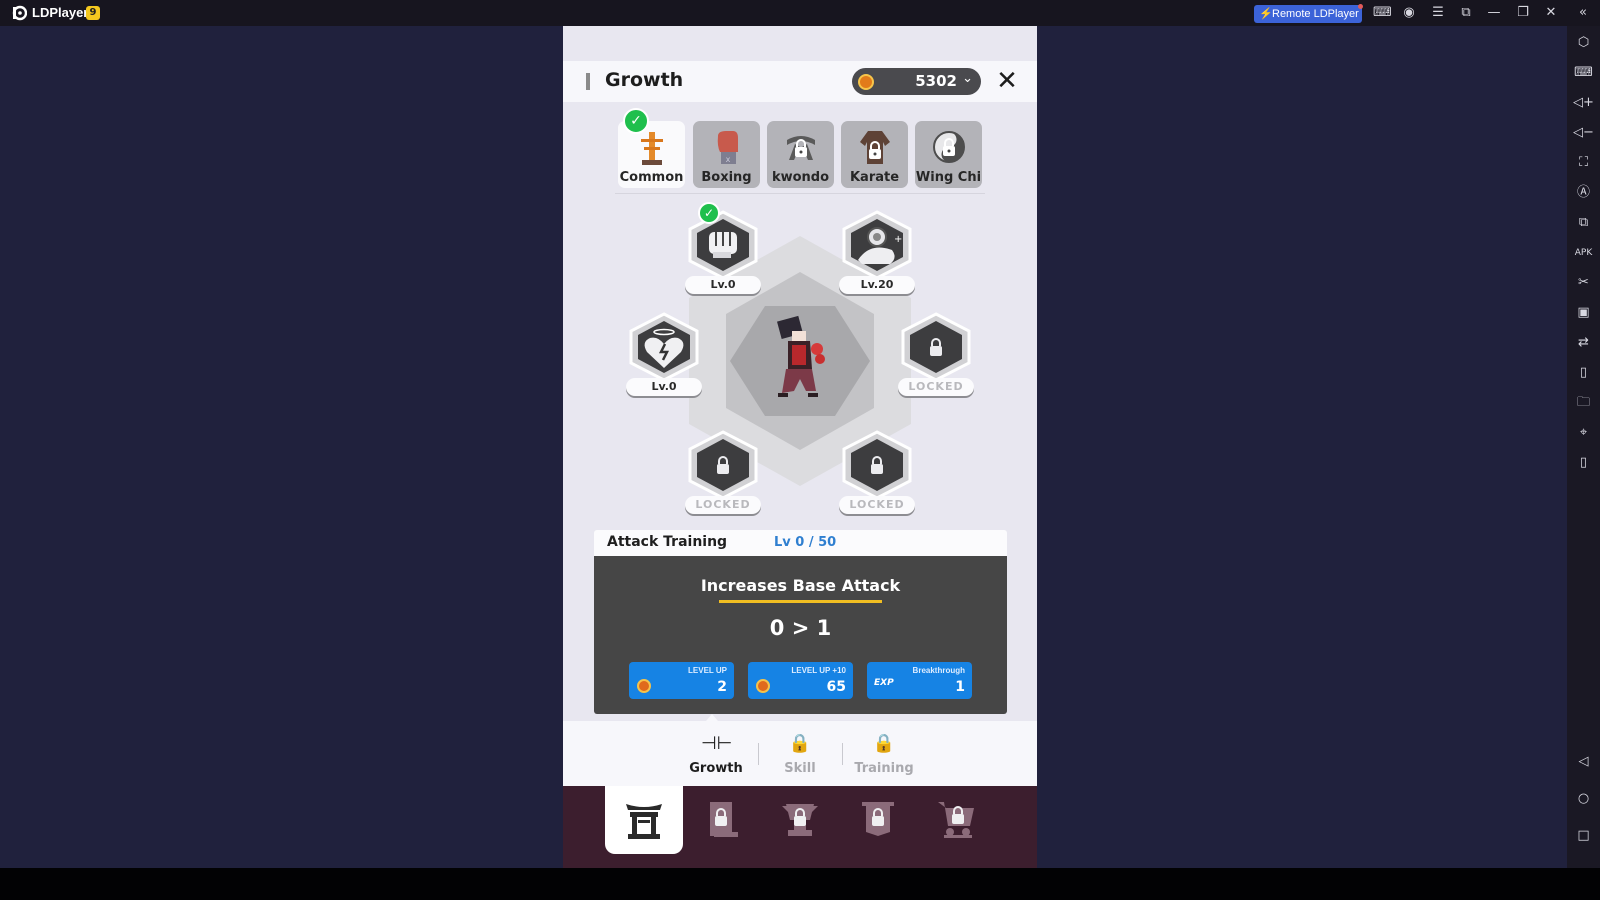  What do you see at coordinates (712, 717) in the screenshot?
I see `tab-pointer` at bounding box center [712, 717].